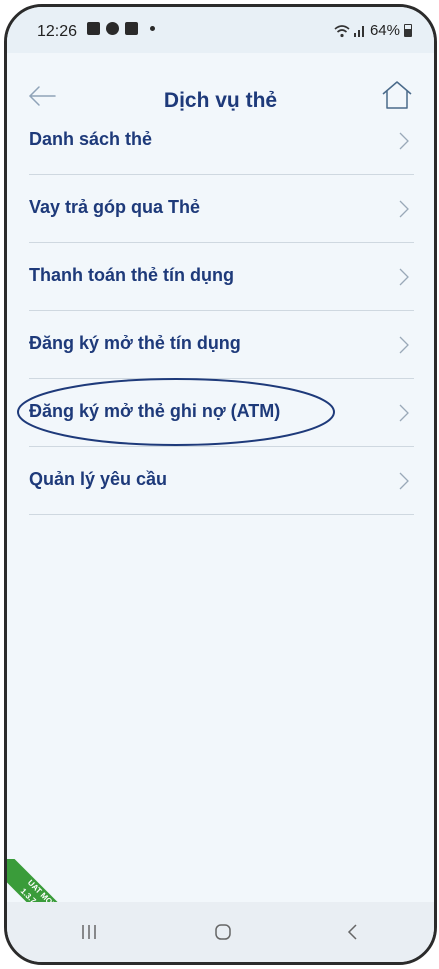 This screenshot has height=969, width=439. I want to click on status-time: 12:26, so click(57, 31).